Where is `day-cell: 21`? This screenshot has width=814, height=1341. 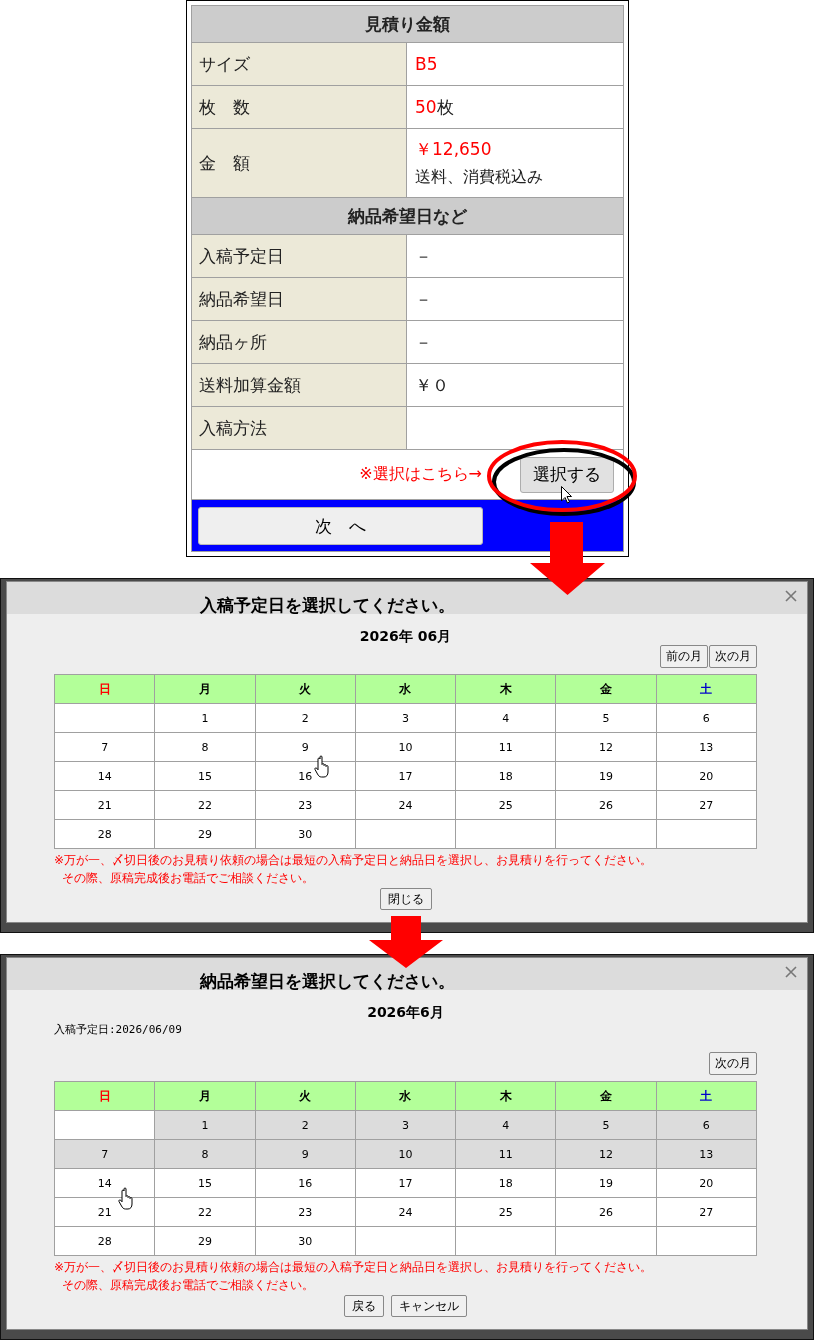 day-cell: 21 is located at coordinates (104, 805).